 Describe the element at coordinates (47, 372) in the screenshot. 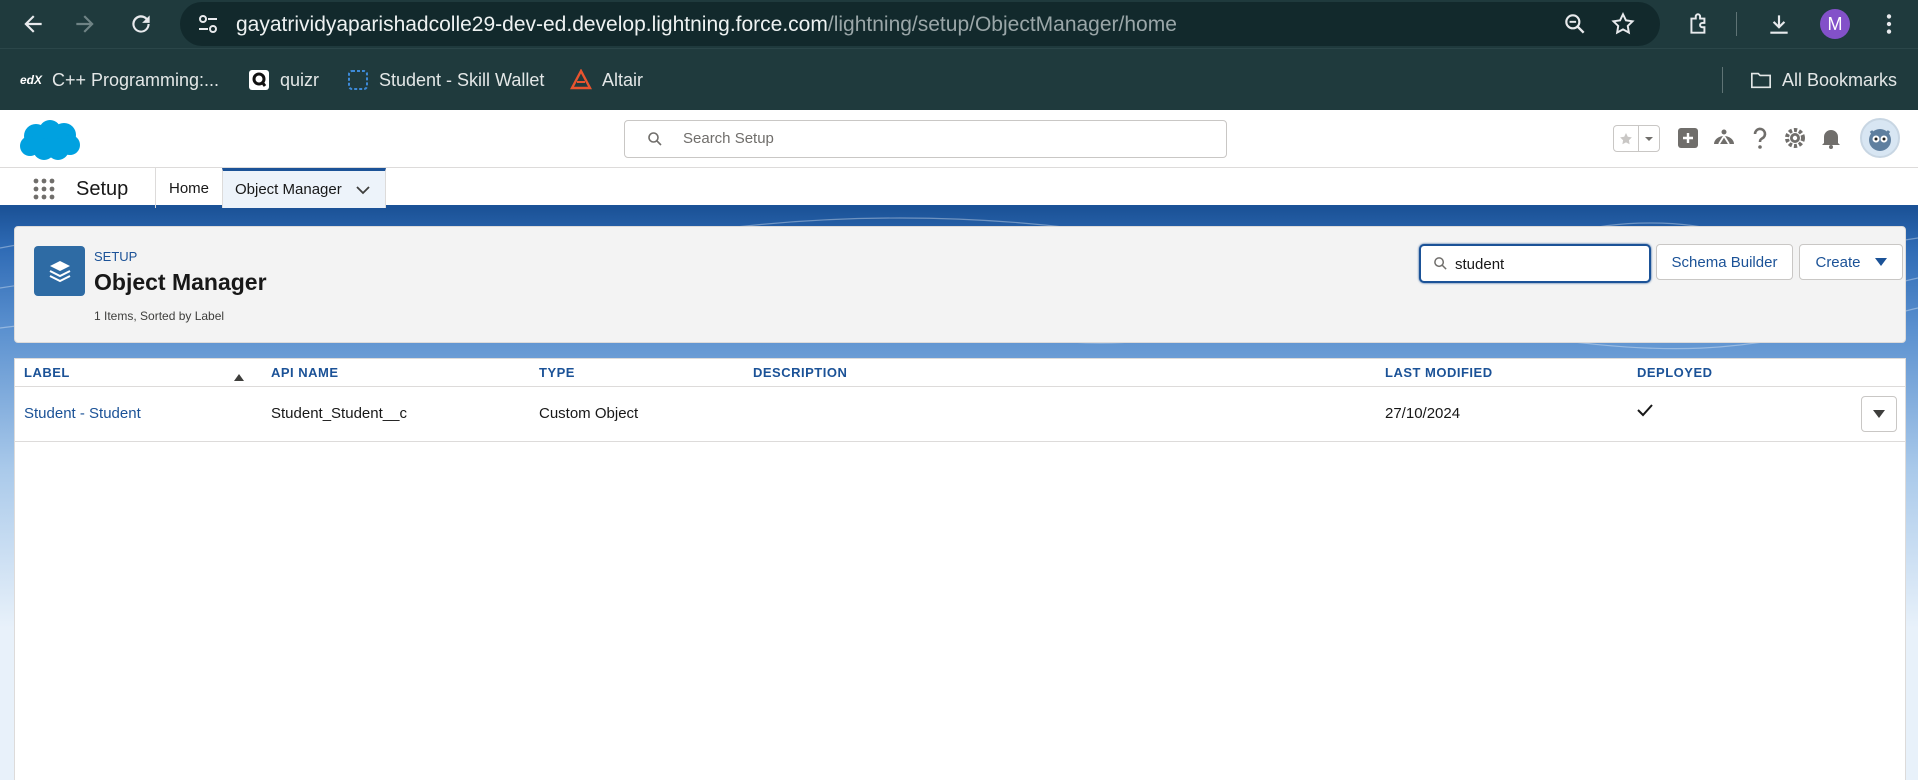

I see `column-header-label: LABEL` at that location.